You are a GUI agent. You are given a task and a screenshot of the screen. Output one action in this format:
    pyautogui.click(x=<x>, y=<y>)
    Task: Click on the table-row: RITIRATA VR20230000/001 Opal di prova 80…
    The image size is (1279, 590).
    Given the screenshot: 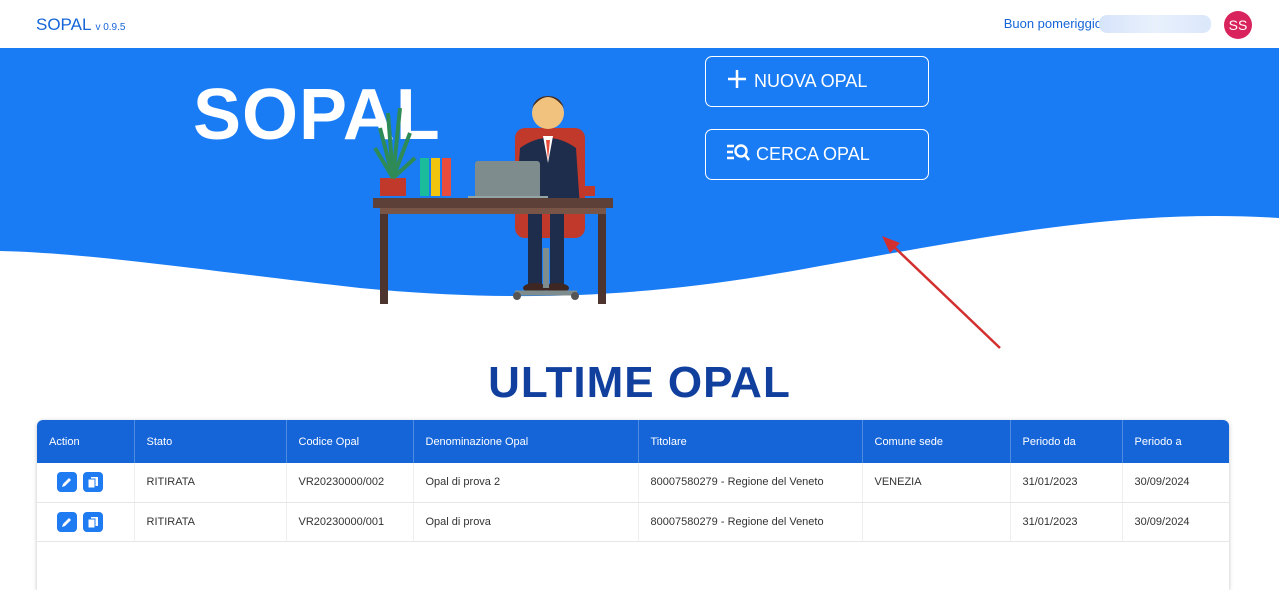 What is the action you would take?
    pyautogui.click(x=633, y=522)
    